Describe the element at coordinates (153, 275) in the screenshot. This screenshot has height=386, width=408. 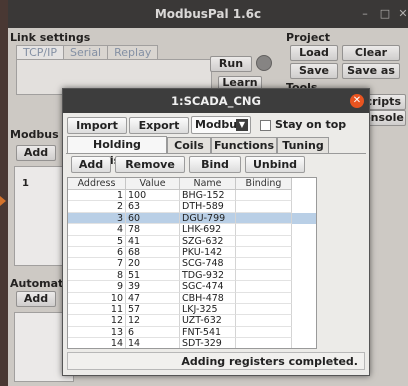
I see `cell-value: 51` at that location.